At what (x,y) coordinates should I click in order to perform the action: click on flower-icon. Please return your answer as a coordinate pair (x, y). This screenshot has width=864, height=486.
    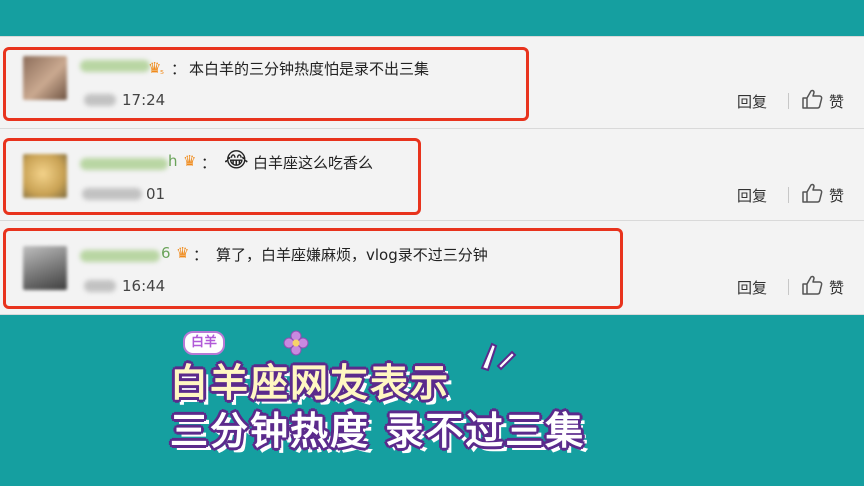
    Looking at the image, I should click on (296, 343).